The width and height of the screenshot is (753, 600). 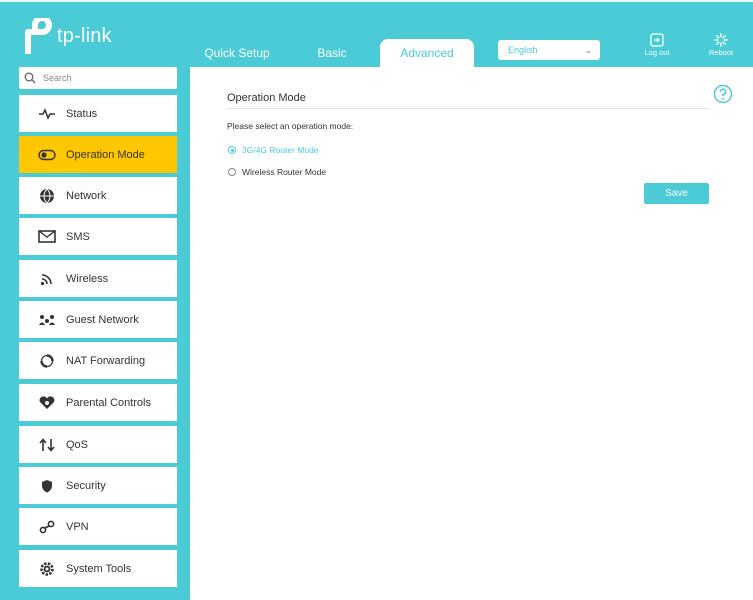 What do you see at coordinates (78, 236) in the screenshot?
I see `sidebar-item-label: SMS` at bounding box center [78, 236].